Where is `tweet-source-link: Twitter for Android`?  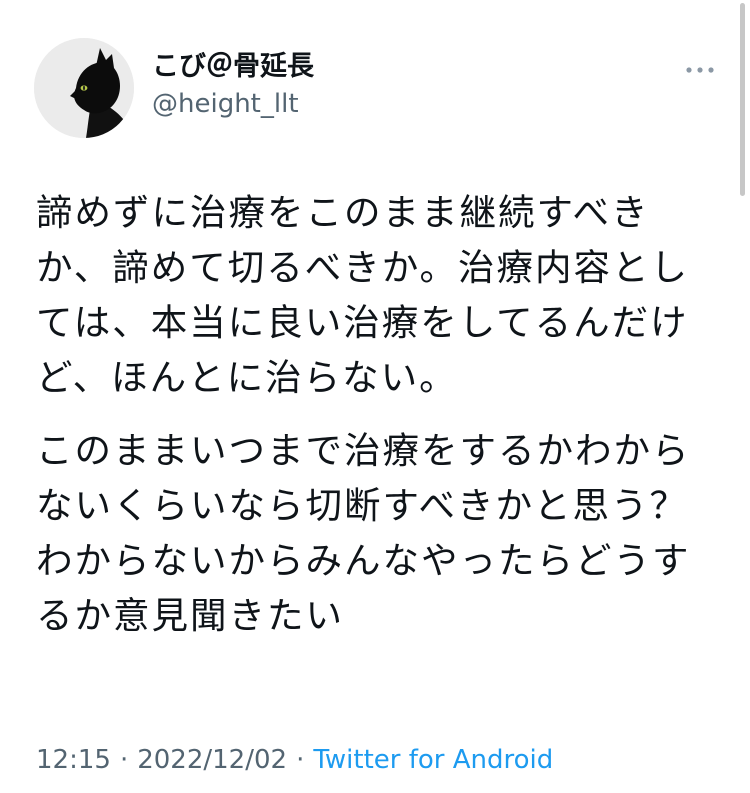
tweet-source-link: Twitter for Android is located at coordinates (433, 760).